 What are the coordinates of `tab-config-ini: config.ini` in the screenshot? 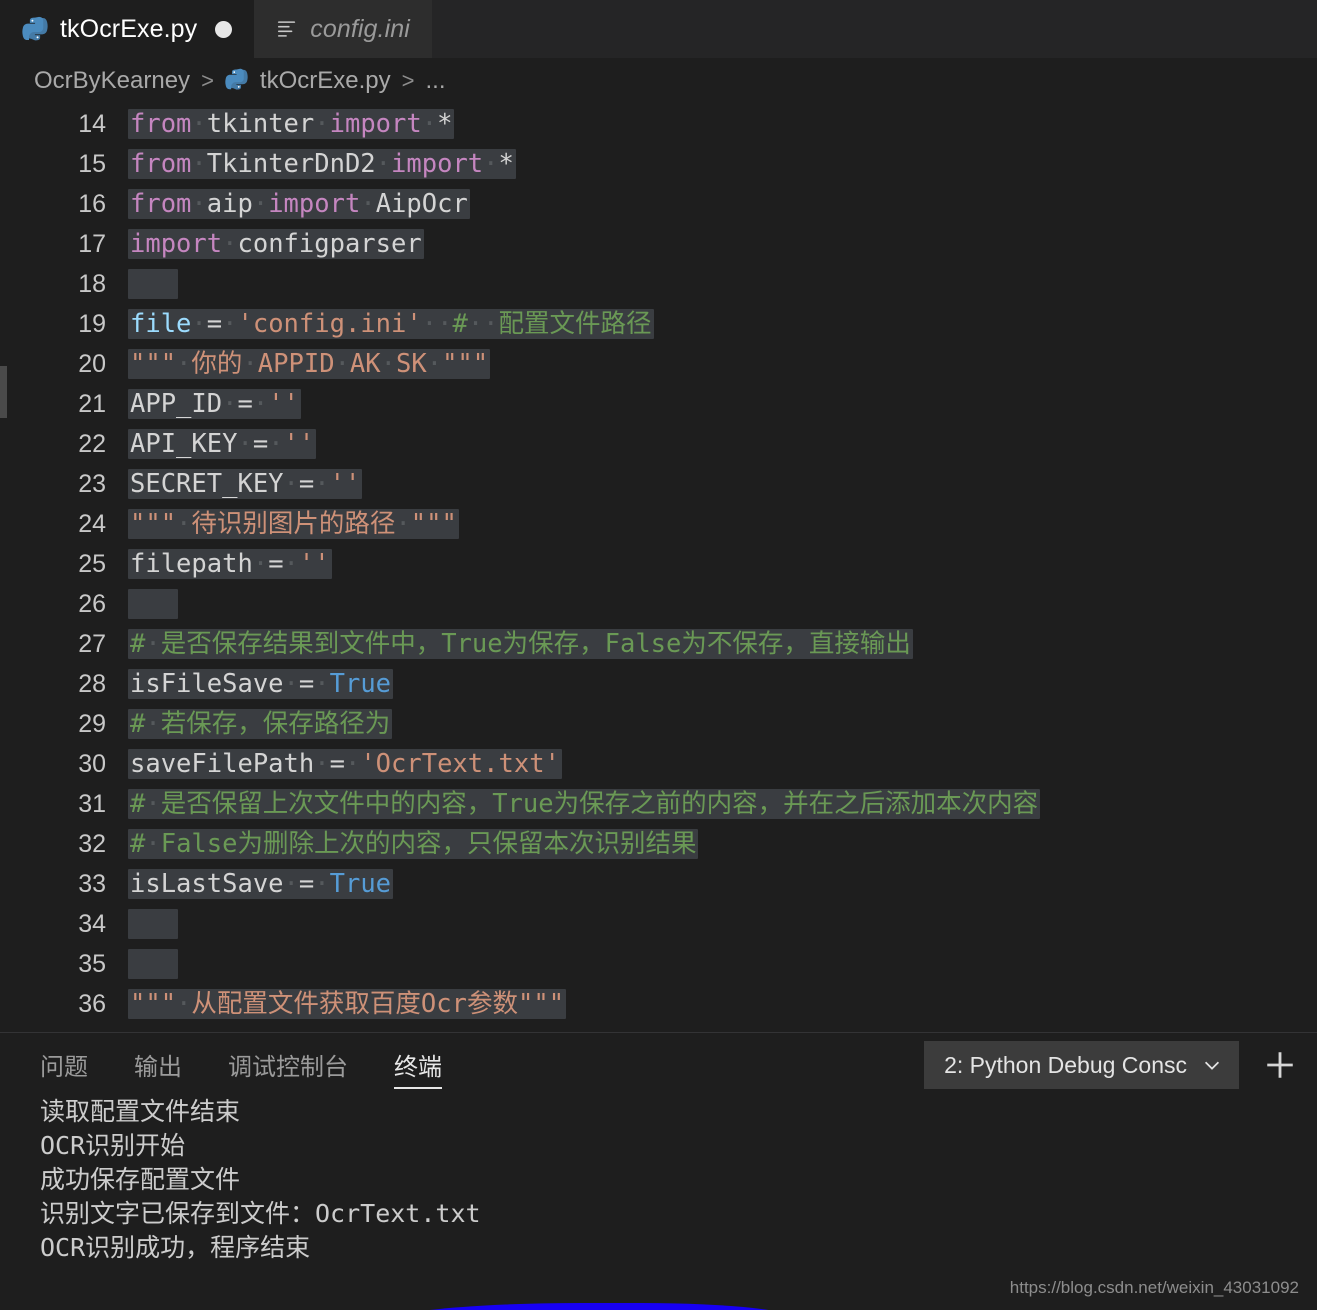 It's located at (343, 29).